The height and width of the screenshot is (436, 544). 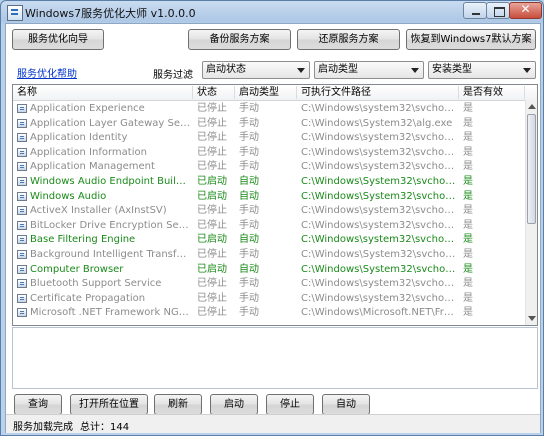 I want to click on restore-default-button: 恢复到Windows7默认方案, so click(x=471, y=39).